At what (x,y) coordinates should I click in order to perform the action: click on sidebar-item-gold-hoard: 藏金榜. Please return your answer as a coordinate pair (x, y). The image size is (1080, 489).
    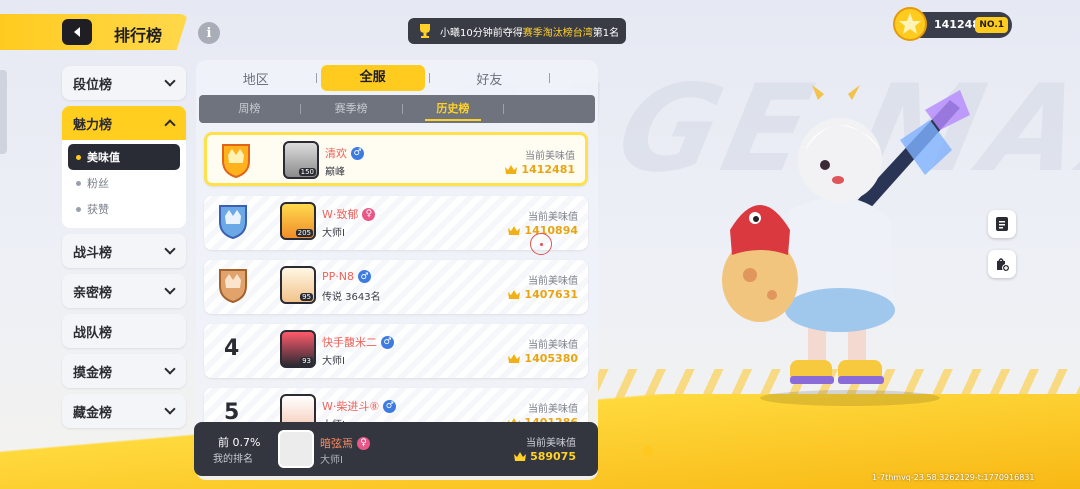
    Looking at the image, I should click on (124, 411).